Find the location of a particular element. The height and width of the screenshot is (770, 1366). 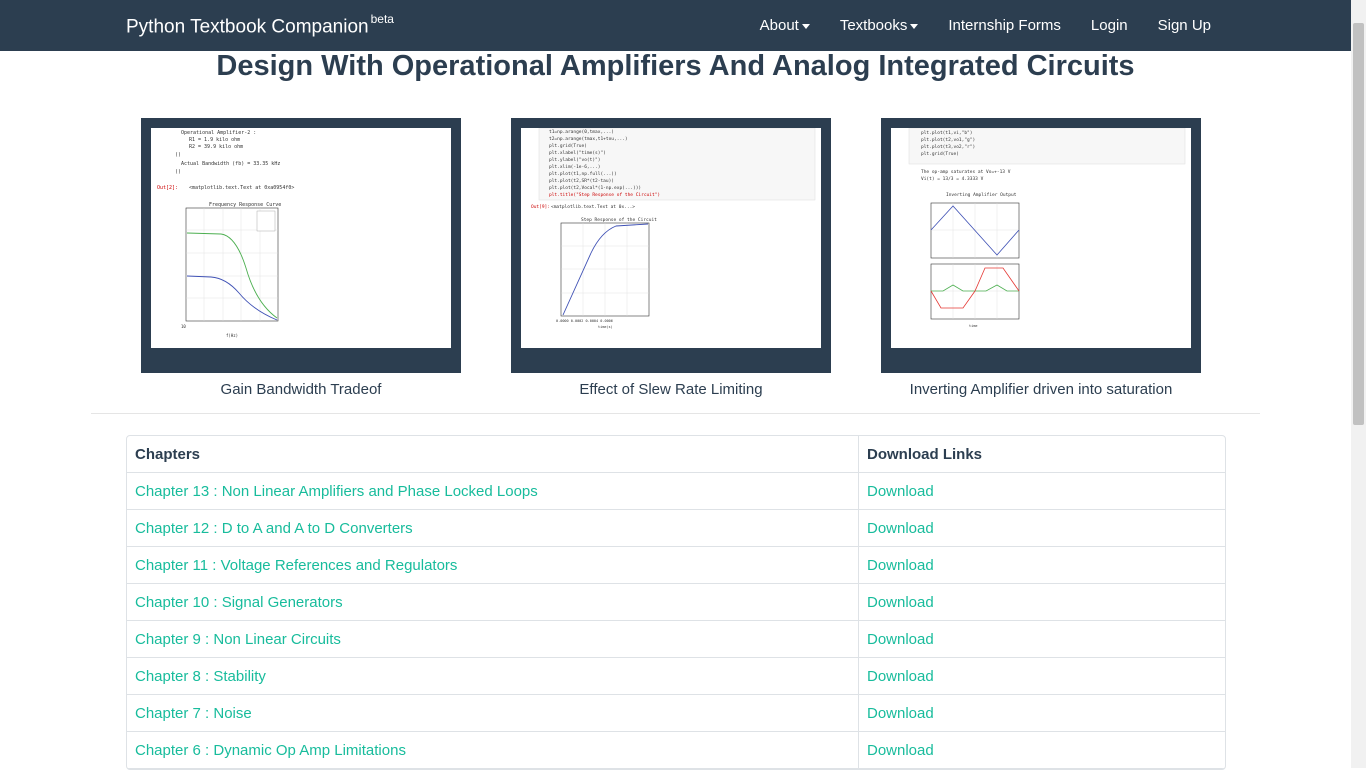

column-header-chapters: Chapters is located at coordinates (493, 454).